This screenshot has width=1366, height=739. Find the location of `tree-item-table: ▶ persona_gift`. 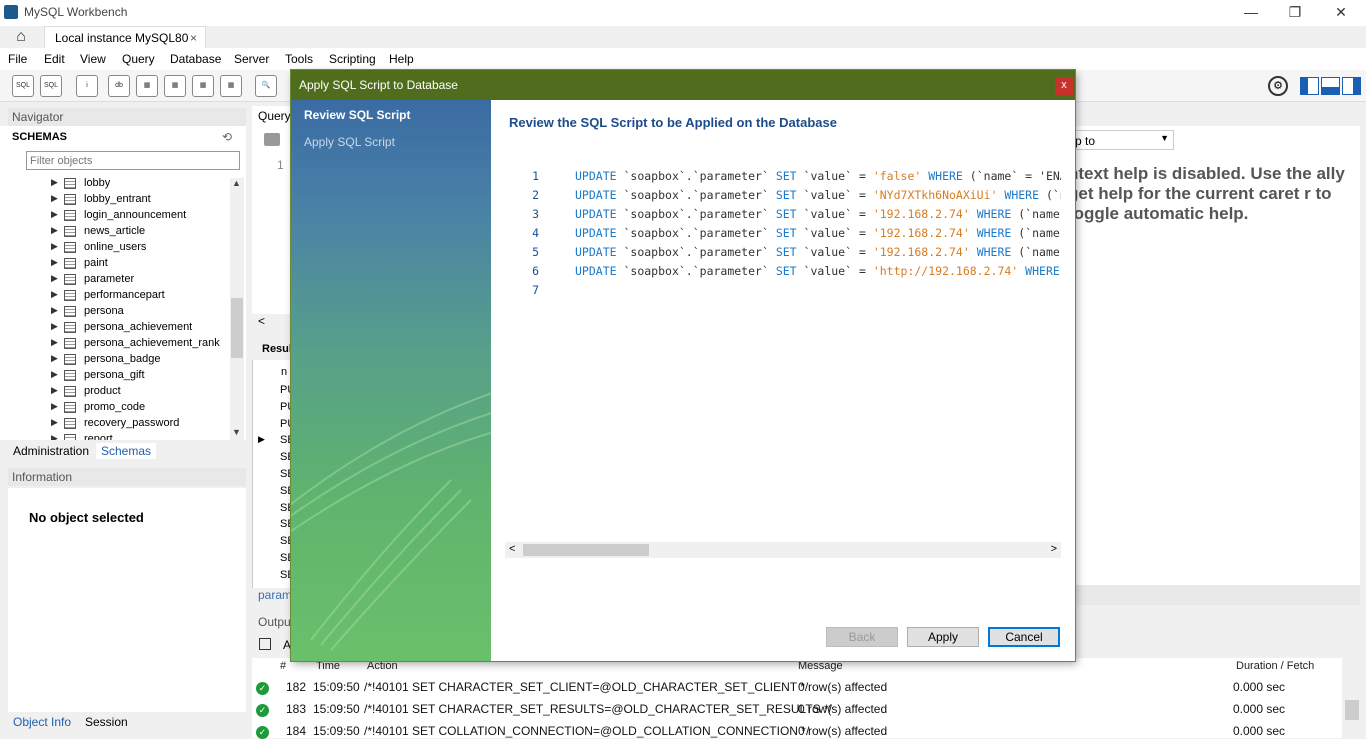

tree-item-table: ▶ persona_gift is located at coordinates (120, 376).